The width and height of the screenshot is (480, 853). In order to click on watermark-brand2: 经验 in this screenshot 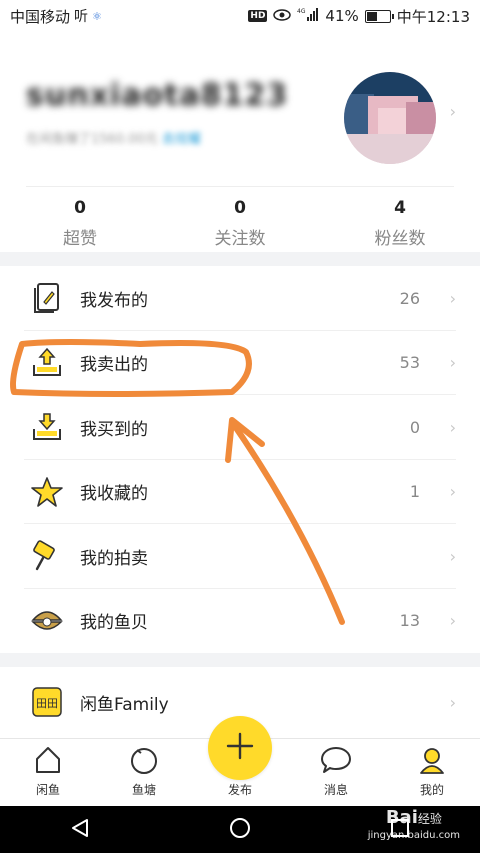, I will do `click(429, 819)`.